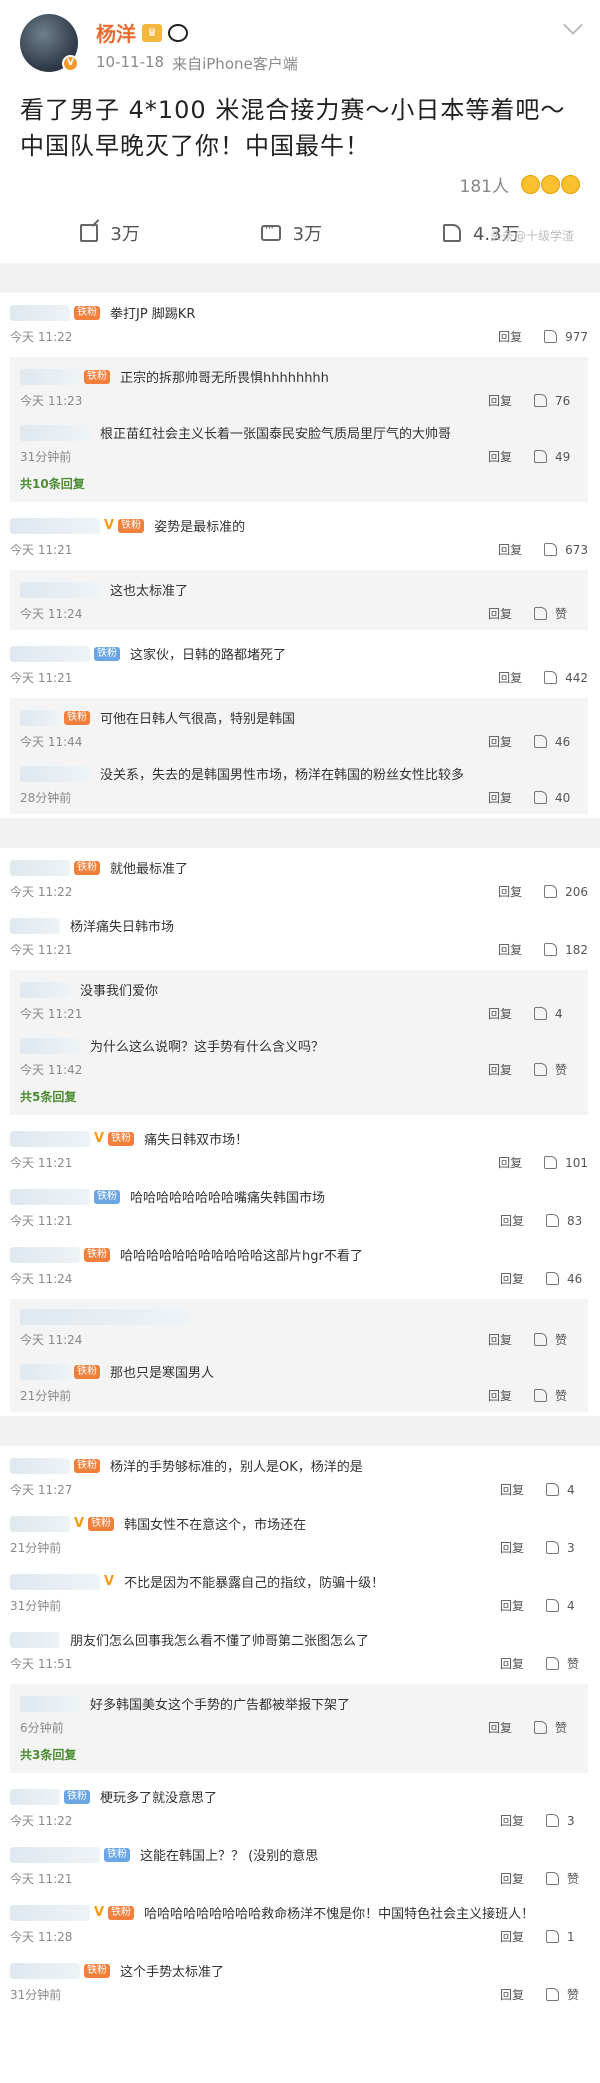 This screenshot has height=2083, width=600. Describe the element at coordinates (555, 798) in the screenshot. I see `comment-like-button: 40` at that location.